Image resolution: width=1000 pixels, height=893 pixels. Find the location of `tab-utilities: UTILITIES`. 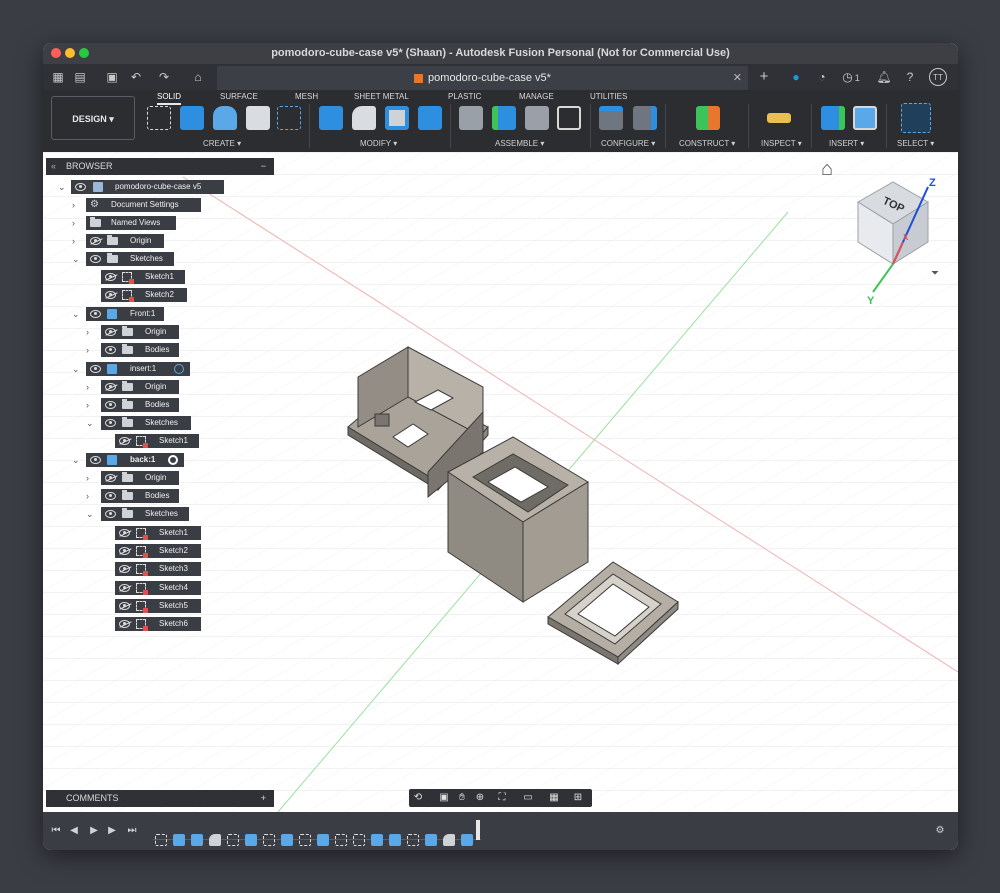

tab-utilities: UTILITIES is located at coordinates (608, 96).